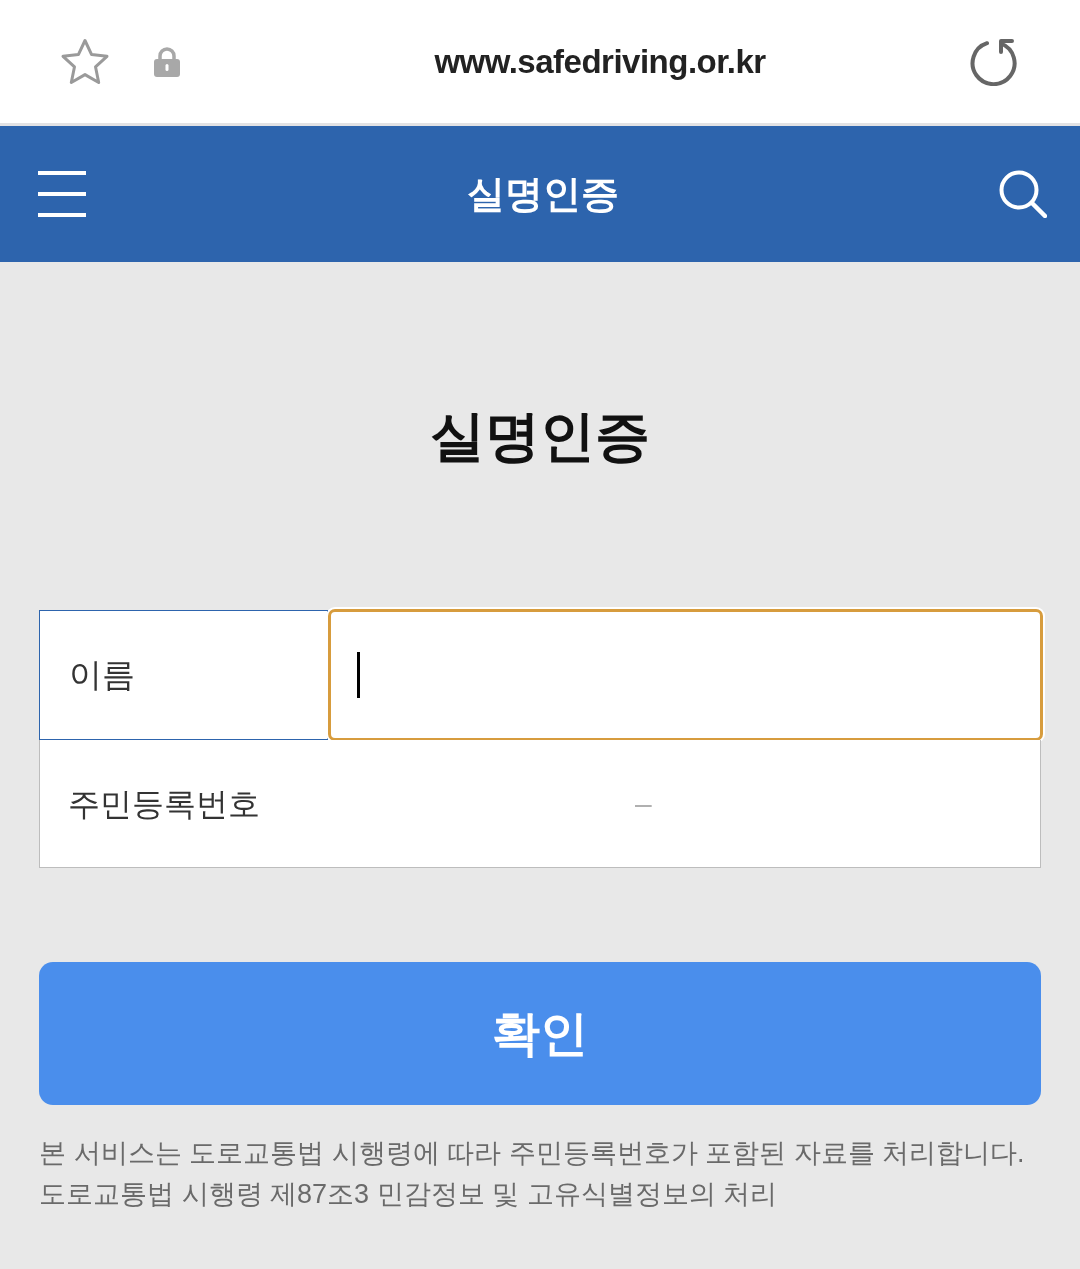 This screenshot has width=1080, height=1269. Describe the element at coordinates (358, 675) in the screenshot. I see `text-cursor-icon` at that location.